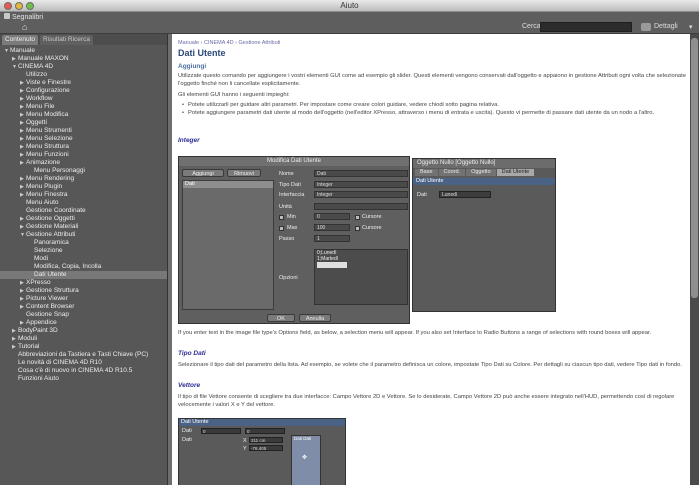 The width and height of the screenshot is (699, 485). I want to click on options-label: Opzioni, so click(288, 278).